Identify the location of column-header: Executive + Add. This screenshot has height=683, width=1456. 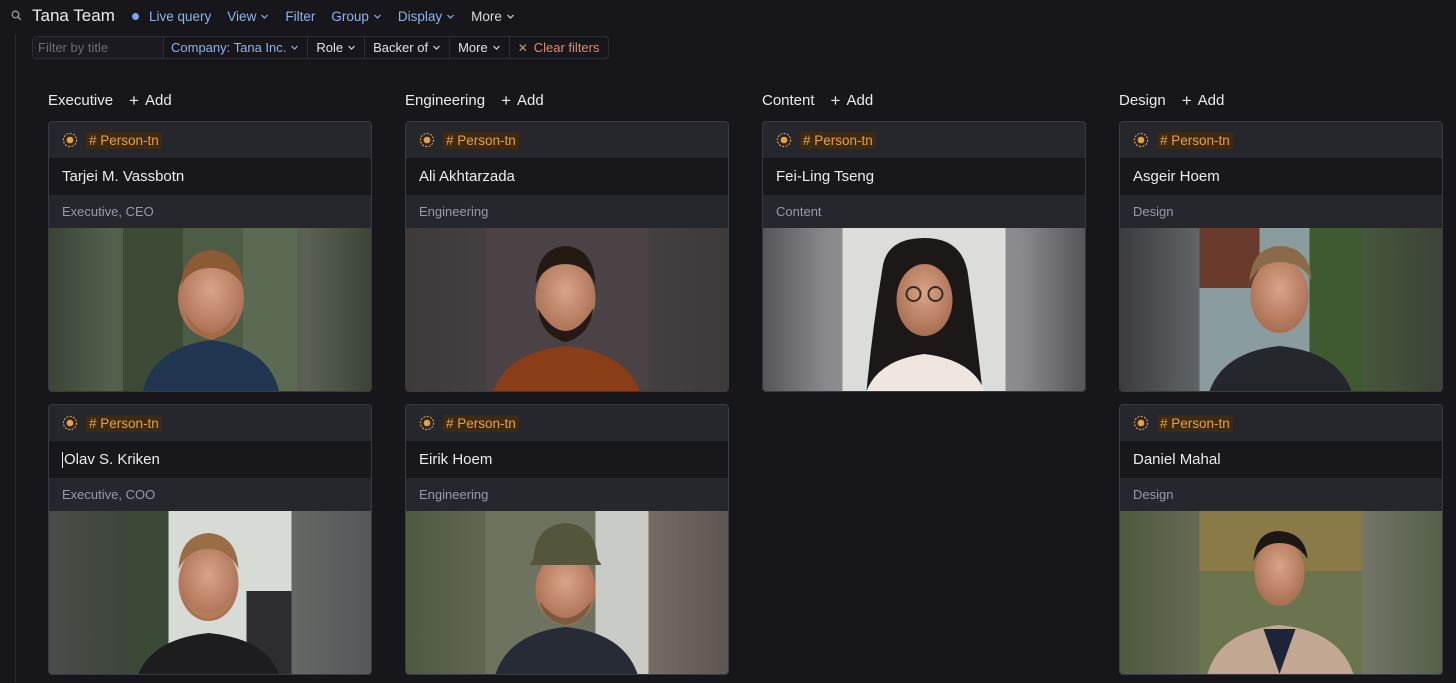
(210, 100).